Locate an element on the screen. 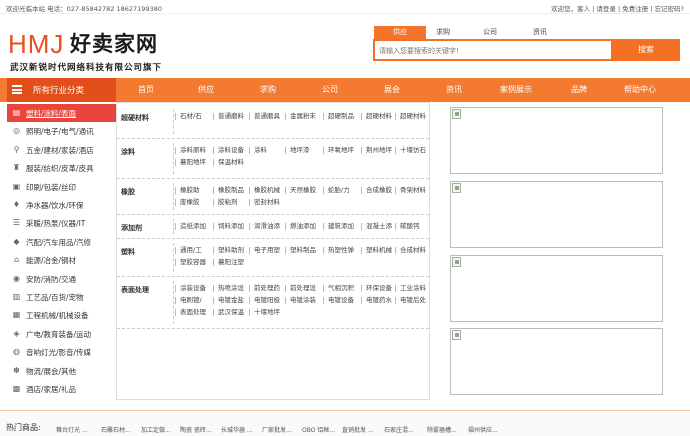 This screenshot has width=690, height=436. login-link: 请登录 is located at coordinates (606, 9).